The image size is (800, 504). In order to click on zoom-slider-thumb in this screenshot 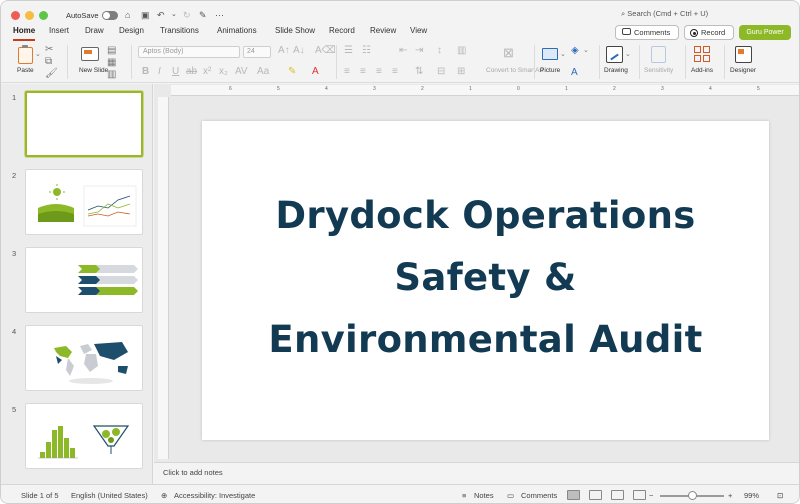, I will do `click(692, 495)`.